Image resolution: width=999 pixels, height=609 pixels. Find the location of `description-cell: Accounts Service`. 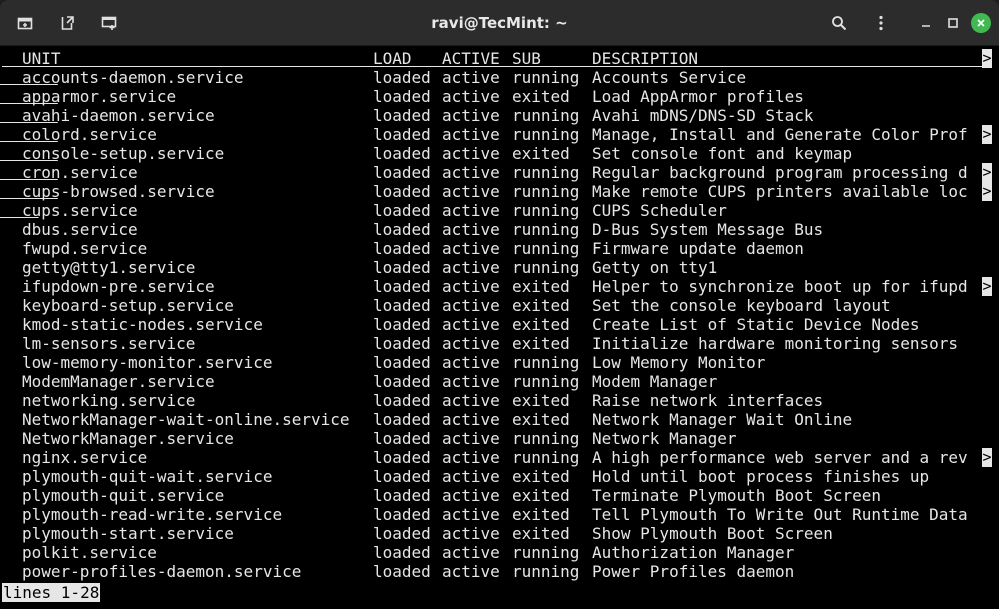

description-cell: Accounts Service is located at coordinates (669, 77).